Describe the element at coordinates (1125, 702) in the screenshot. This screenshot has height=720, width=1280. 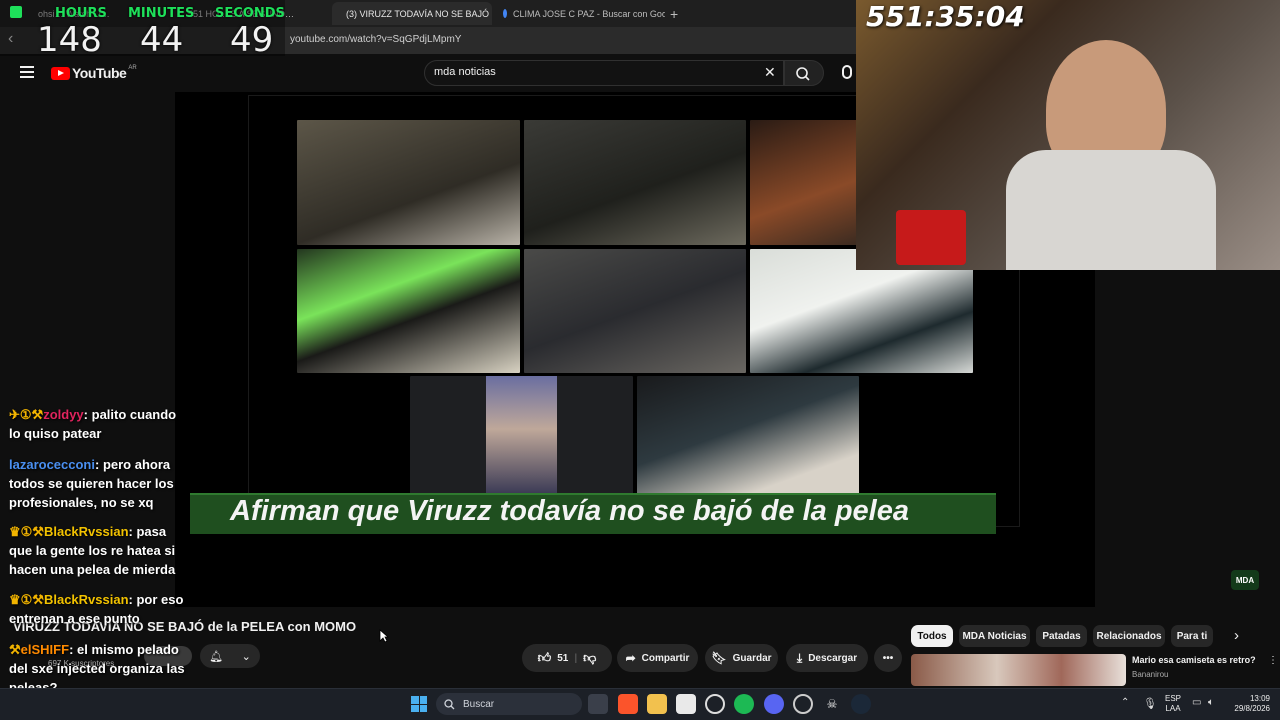
I see `tray-expand-icon: ⌃` at that location.